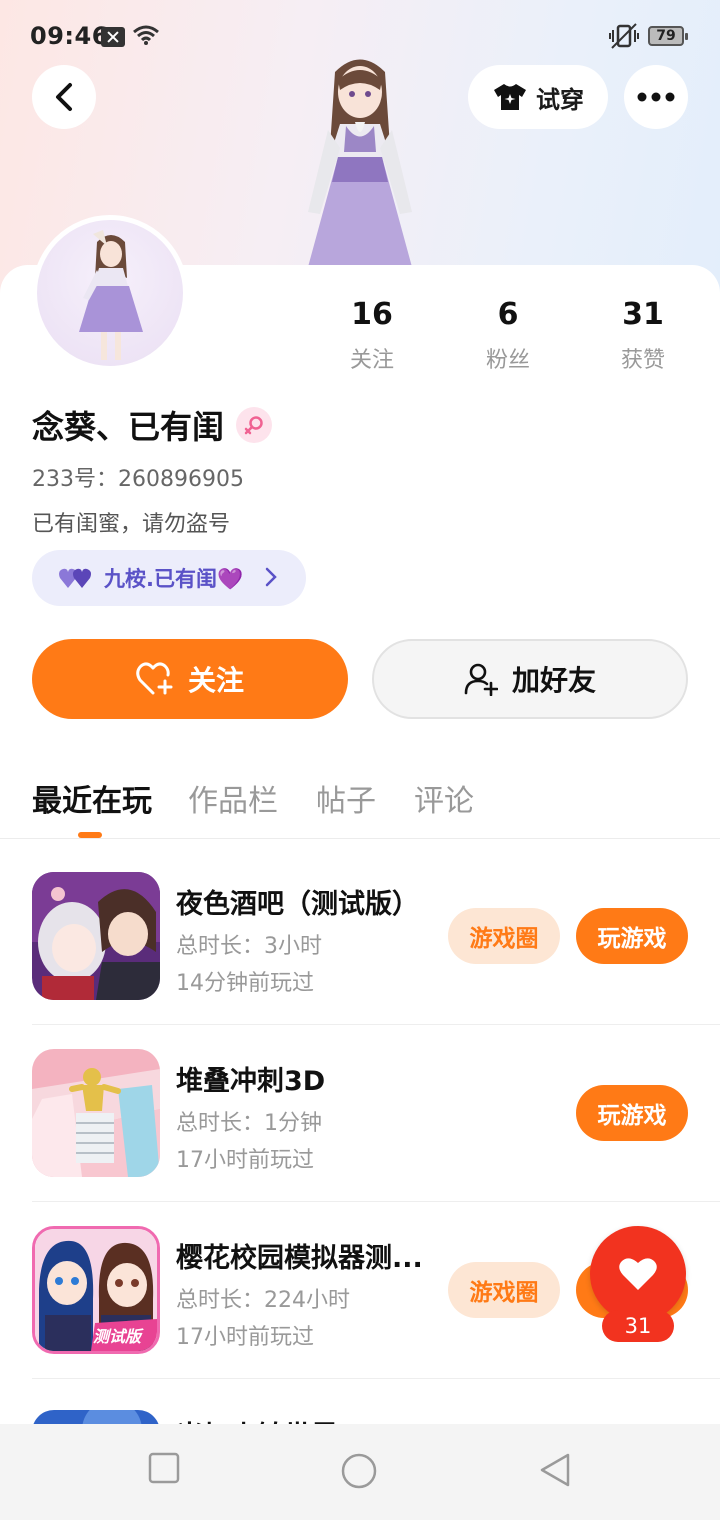  What do you see at coordinates (643, 314) in the screenshot?
I see `stat-likes-value: 31` at bounding box center [643, 314].